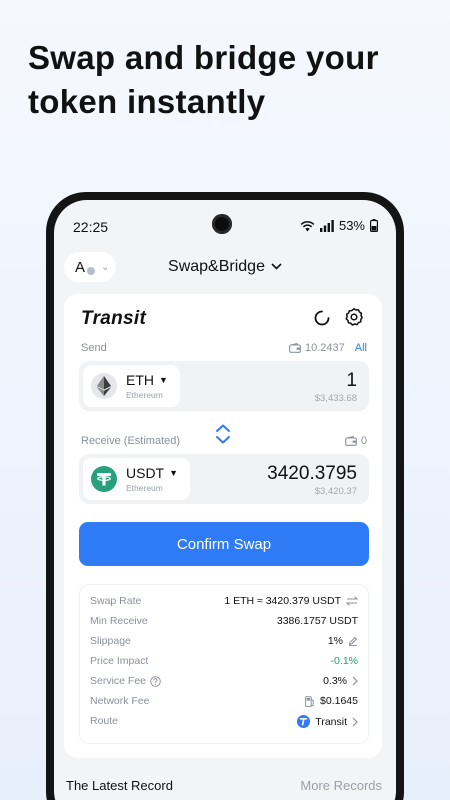 Image resolution: width=450 pixels, height=800 pixels. I want to click on detail-value-wrap: 1 ETH ≈ 3420.379 USDT, so click(291, 601).